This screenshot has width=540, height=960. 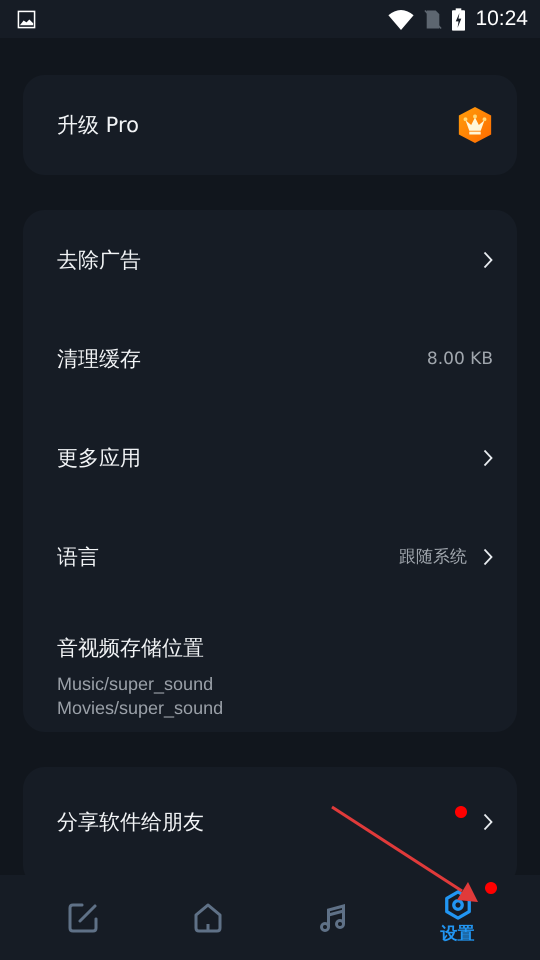 I want to click on storage-path: Movies/super_sound, so click(x=140, y=708).